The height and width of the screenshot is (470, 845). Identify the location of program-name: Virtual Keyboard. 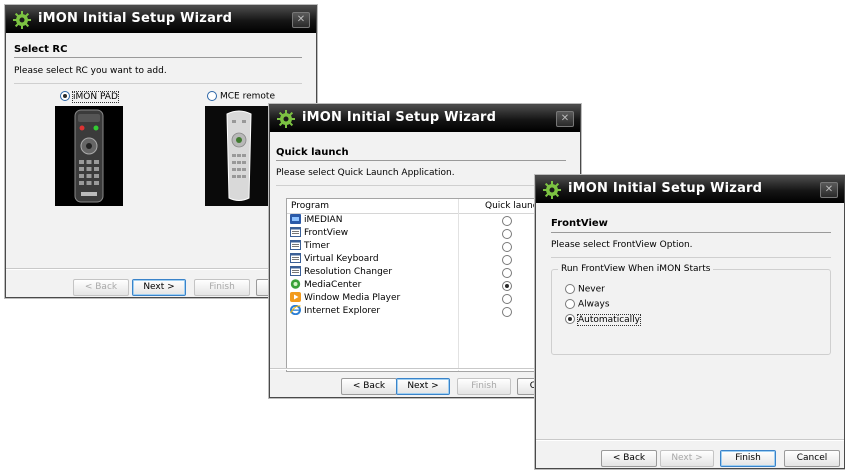
(341, 259).